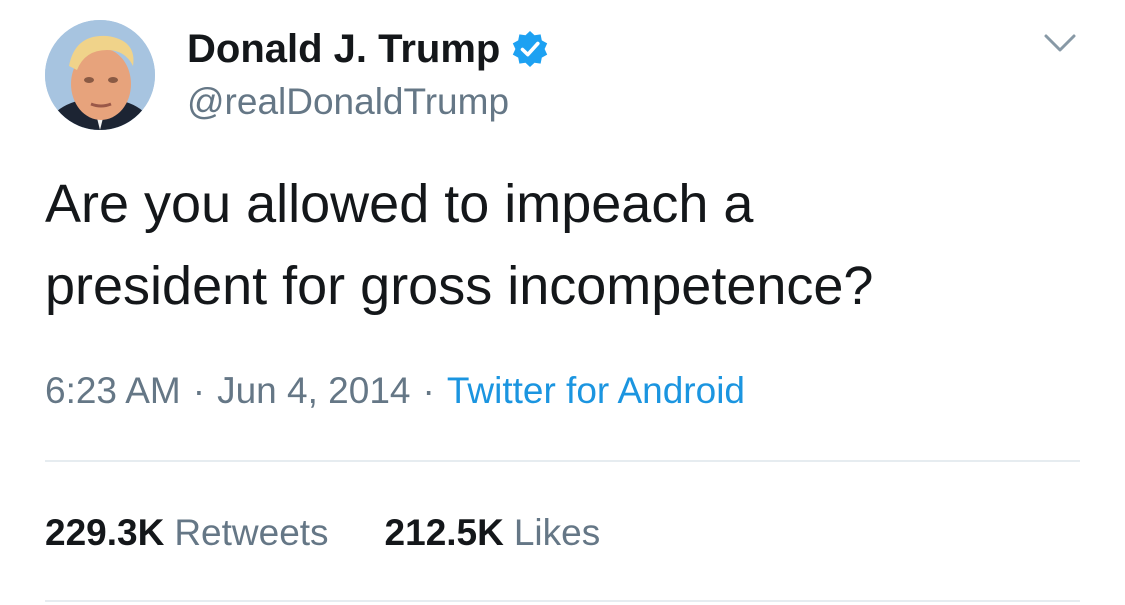  What do you see at coordinates (113, 390) in the screenshot?
I see `tweet-time: 6:23 AM` at bounding box center [113, 390].